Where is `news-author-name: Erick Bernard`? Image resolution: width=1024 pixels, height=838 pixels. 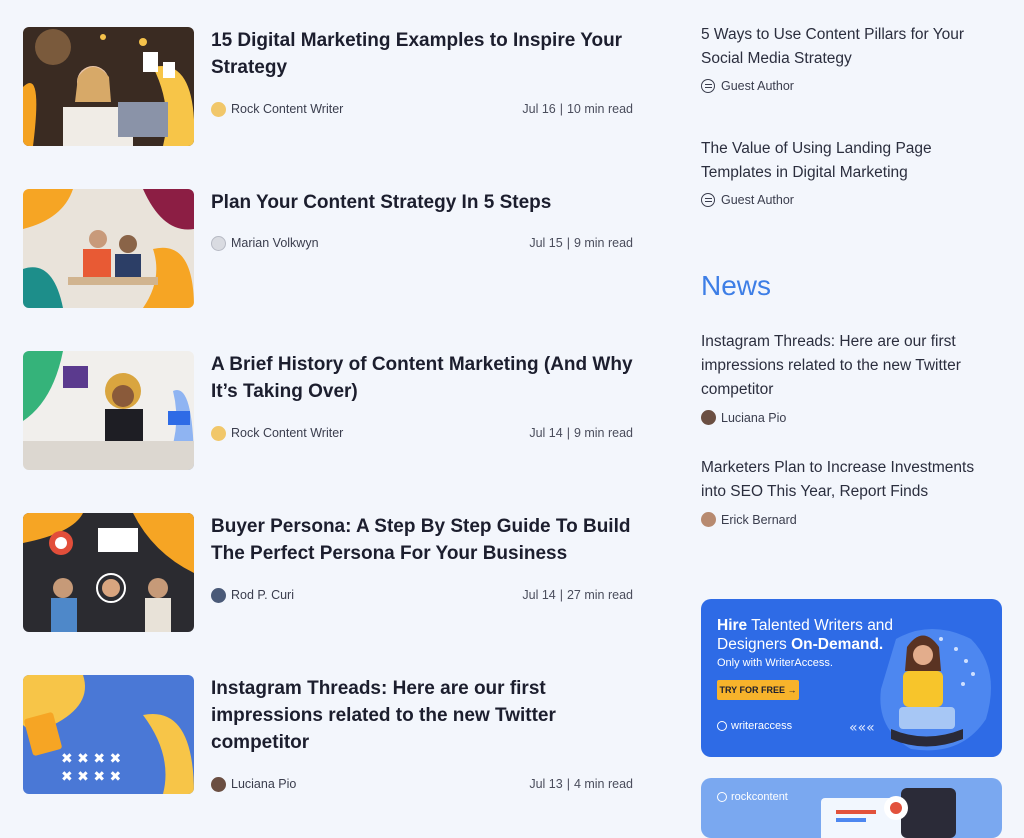
news-author-name: Erick Bernard is located at coordinates (759, 520).